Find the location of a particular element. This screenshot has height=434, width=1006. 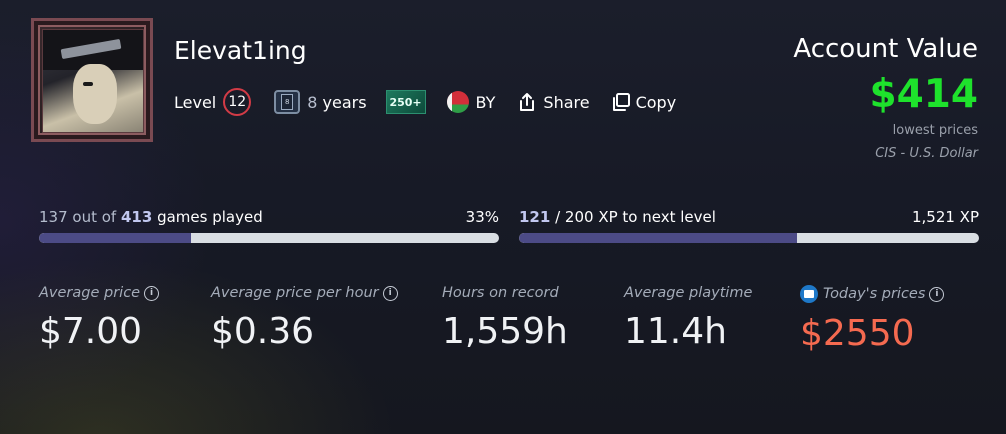

stat-value: $7.00 is located at coordinates (91, 331).